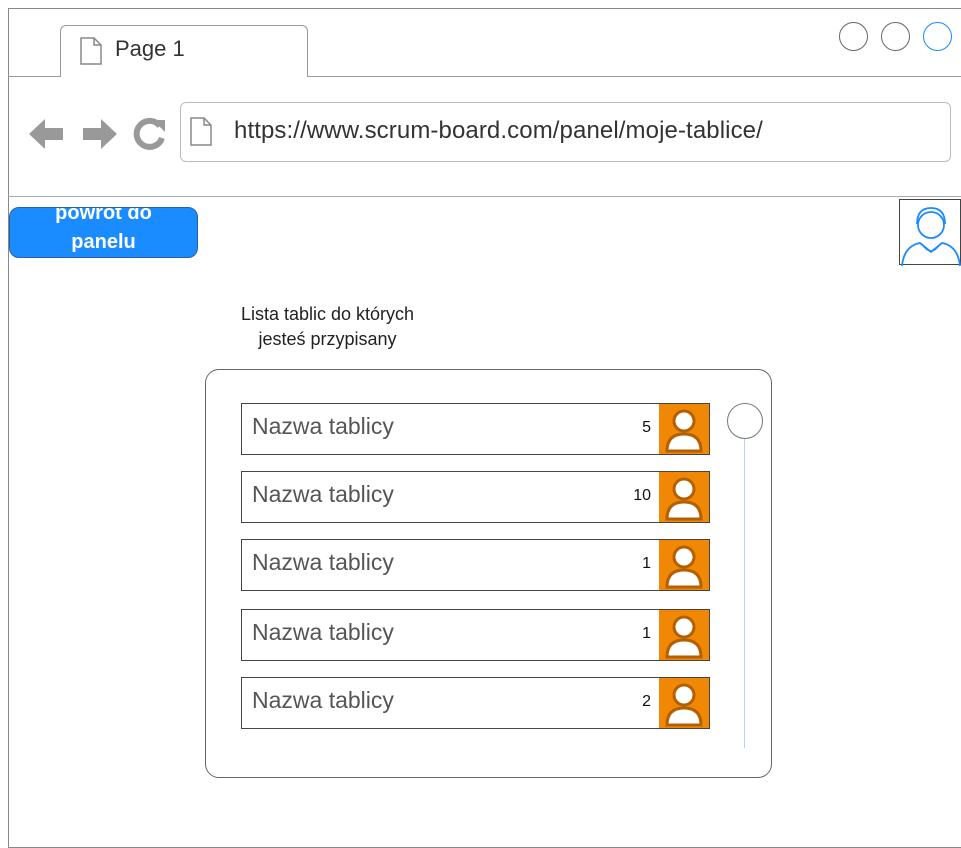 Image resolution: width=961 pixels, height=848 pixels. What do you see at coordinates (100, 134) in the screenshot?
I see `arrow-right-icon` at bounding box center [100, 134].